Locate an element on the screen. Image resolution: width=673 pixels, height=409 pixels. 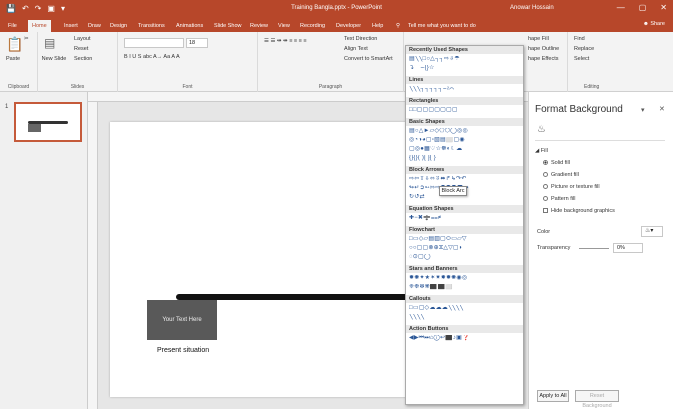
layout-button: Layout is located at coordinates (82, 39).